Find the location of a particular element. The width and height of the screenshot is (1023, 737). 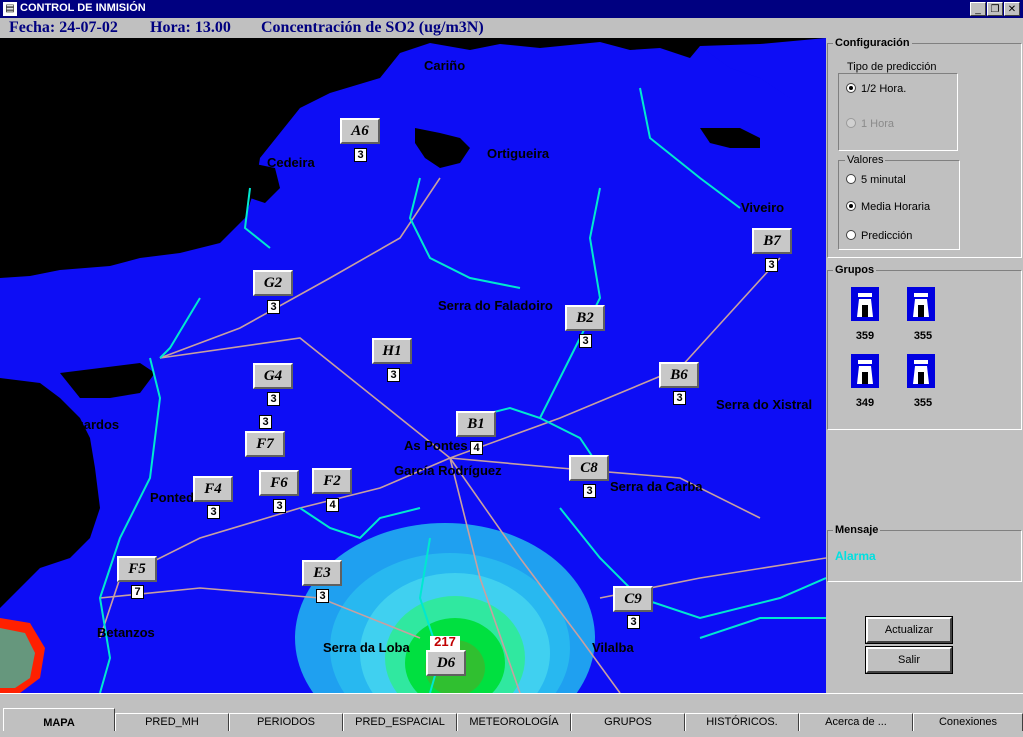

place-label: García Rodríguez is located at coordinates (448, 470).